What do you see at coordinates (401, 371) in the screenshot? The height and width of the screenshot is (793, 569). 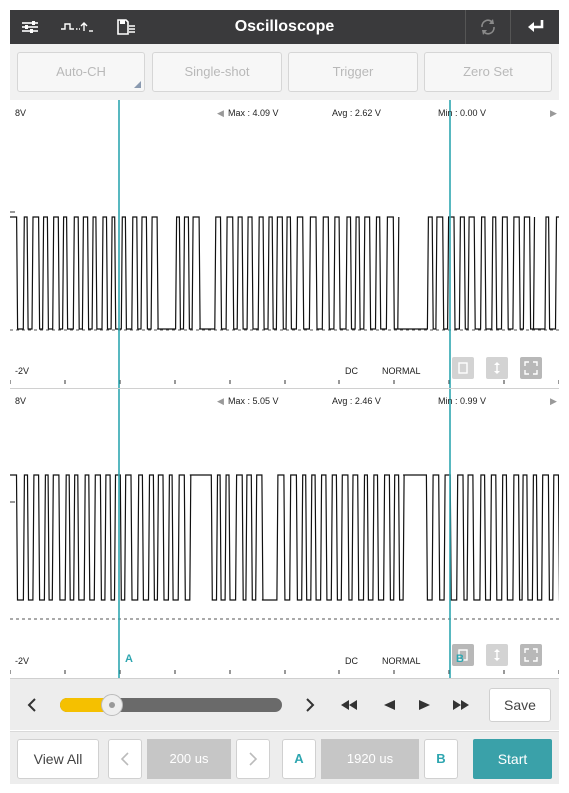 I see `ch1-mode: NORMAL` at bounding box center [401, 371].